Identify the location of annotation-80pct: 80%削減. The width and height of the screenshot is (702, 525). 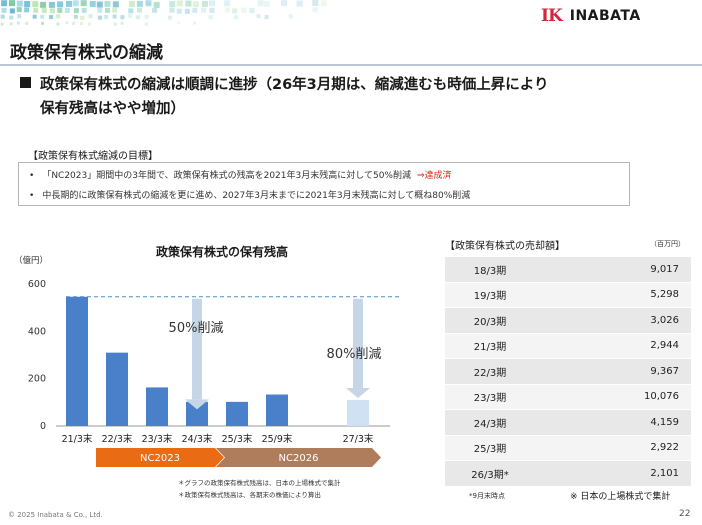
(354, 354).